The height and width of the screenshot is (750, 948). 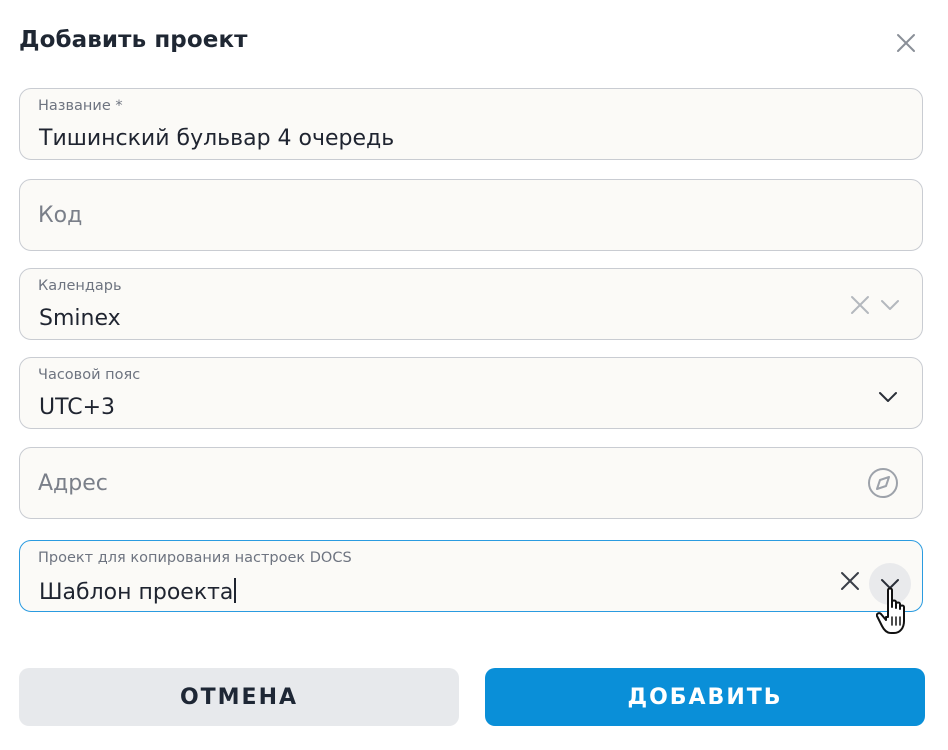 What do you see at coordinates (471, 393) in the screenshot?
I see `timezone-select: Часовой пояс UTC+3` at bounding box center [471, 393].